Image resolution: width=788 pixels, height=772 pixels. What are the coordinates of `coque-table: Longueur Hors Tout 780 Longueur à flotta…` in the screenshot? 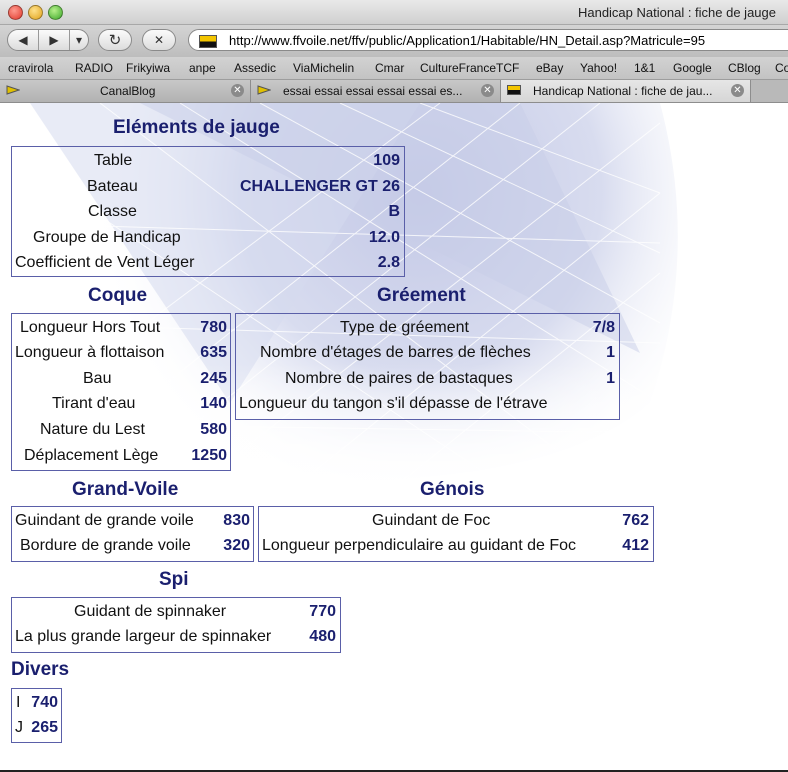 It's located at (121, 392).